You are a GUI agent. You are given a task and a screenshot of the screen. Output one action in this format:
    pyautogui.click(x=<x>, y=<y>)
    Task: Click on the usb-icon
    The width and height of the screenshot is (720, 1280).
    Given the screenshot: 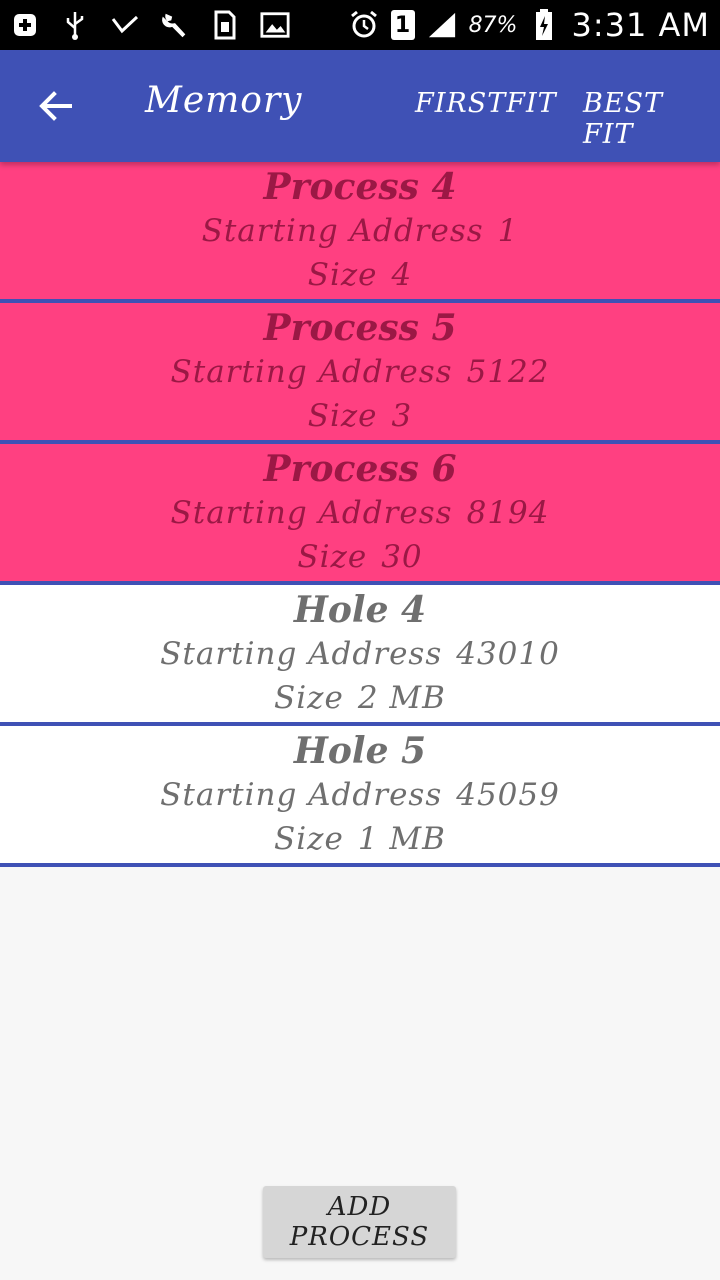 What is the action you would take?
    pyautogui.click(x=75, y=25)
    